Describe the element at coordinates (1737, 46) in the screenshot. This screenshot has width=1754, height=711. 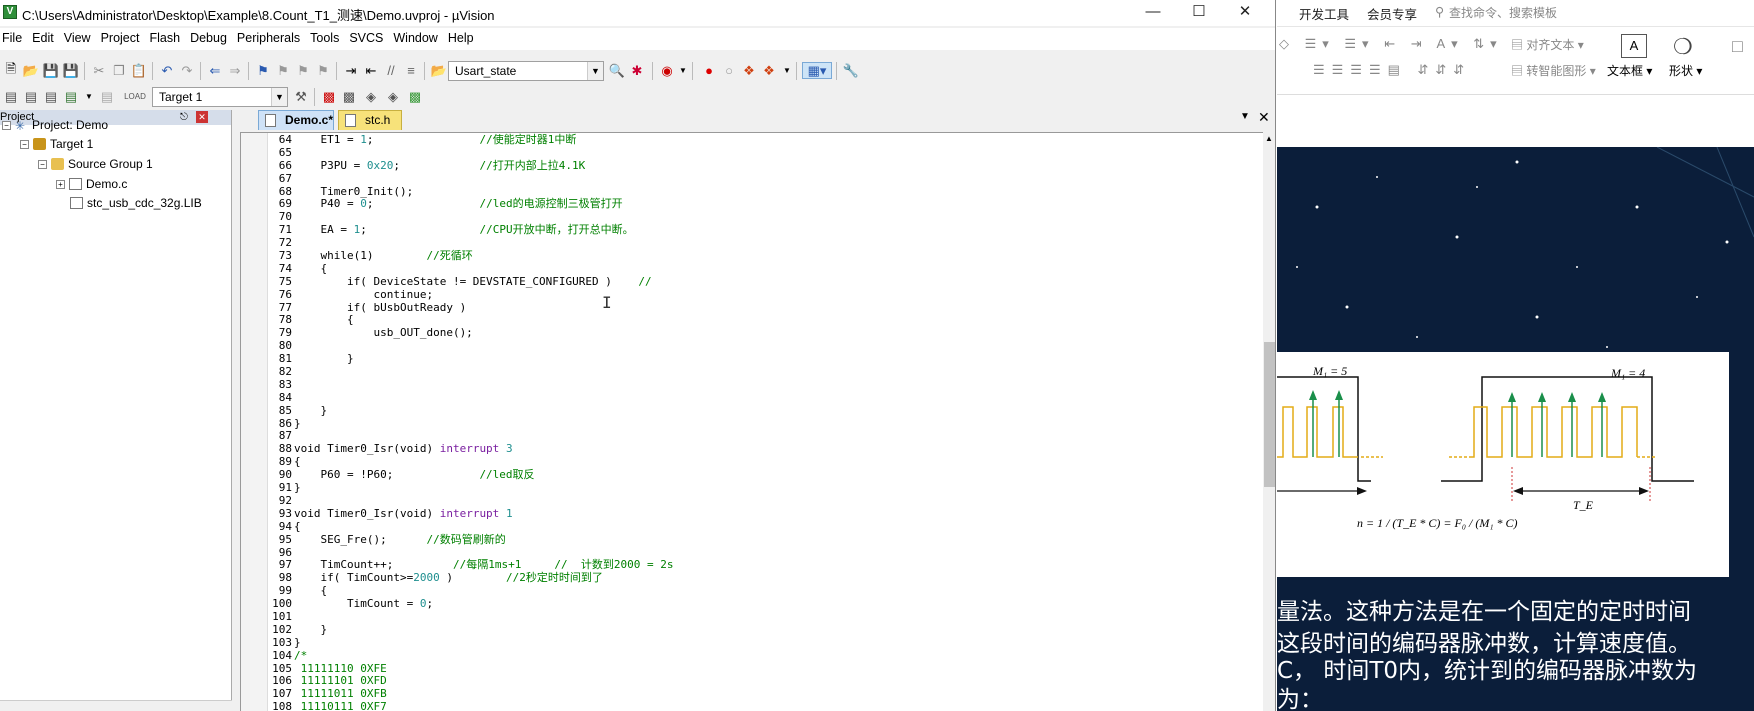
I see `more-icon: □` at that location.